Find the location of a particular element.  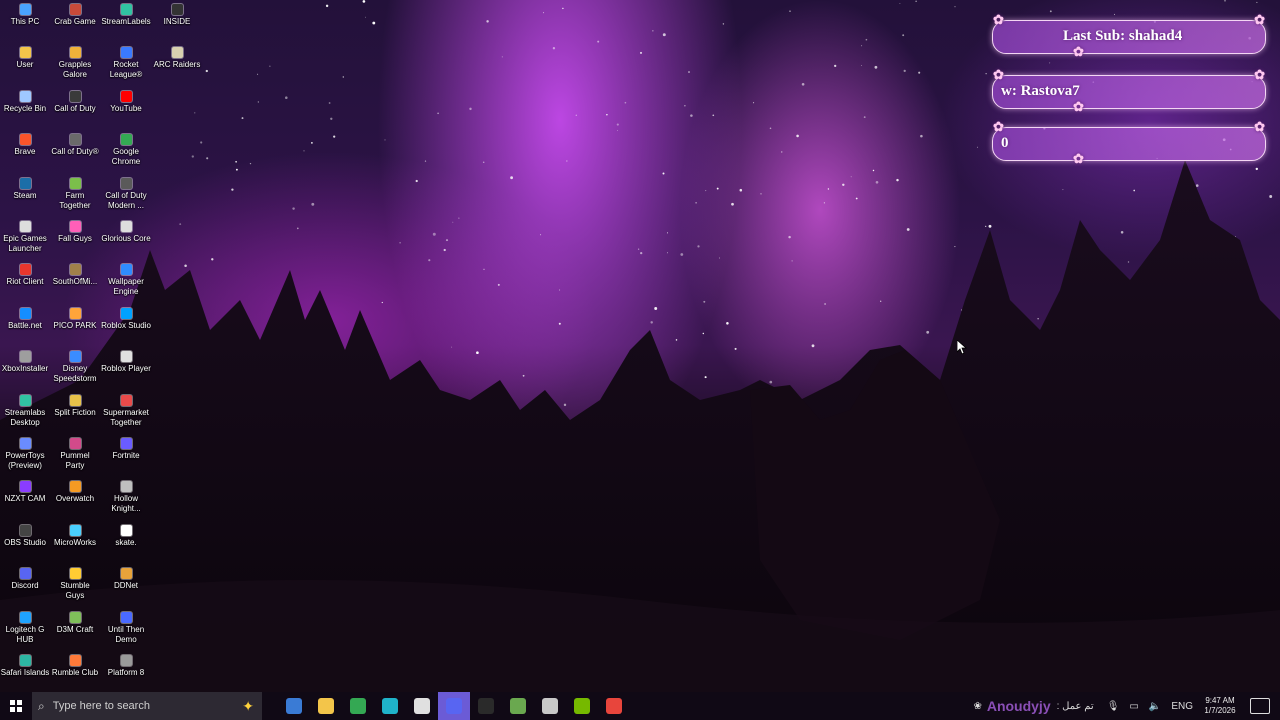

desktop-icon: Until Then Demo is located at coordinates (126, 627).